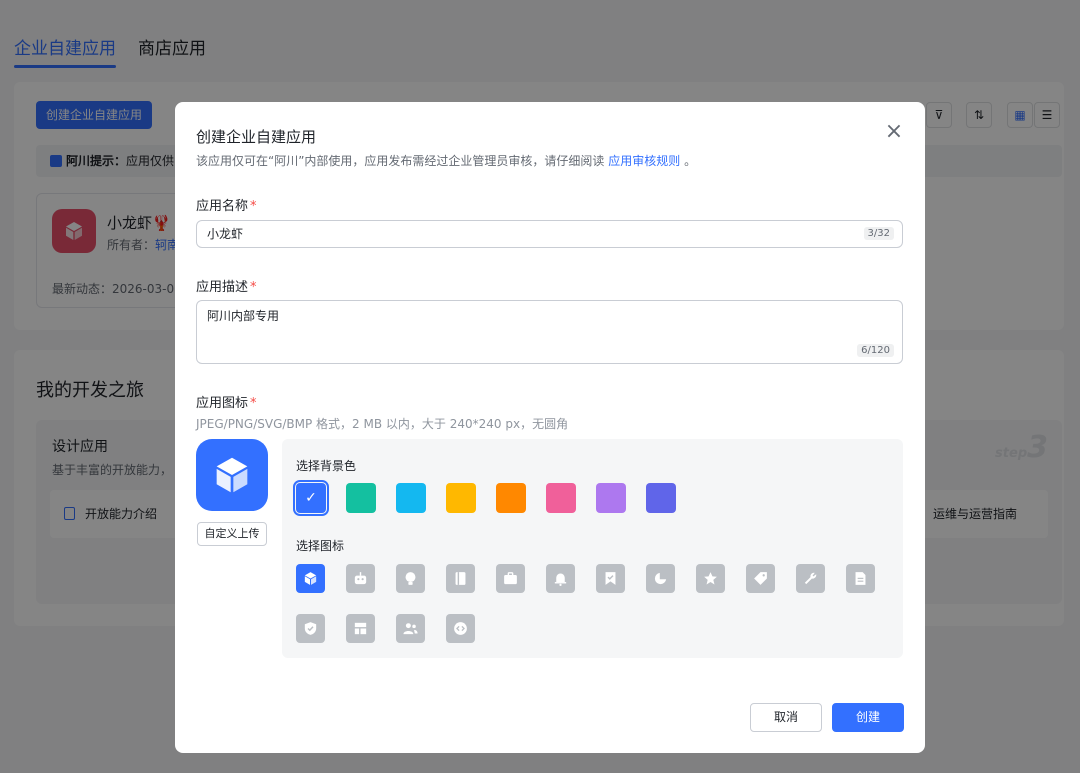 The height and width of the screenshot is (773, 1080). I want to click on pie-chart-icon, so click(660, 578).